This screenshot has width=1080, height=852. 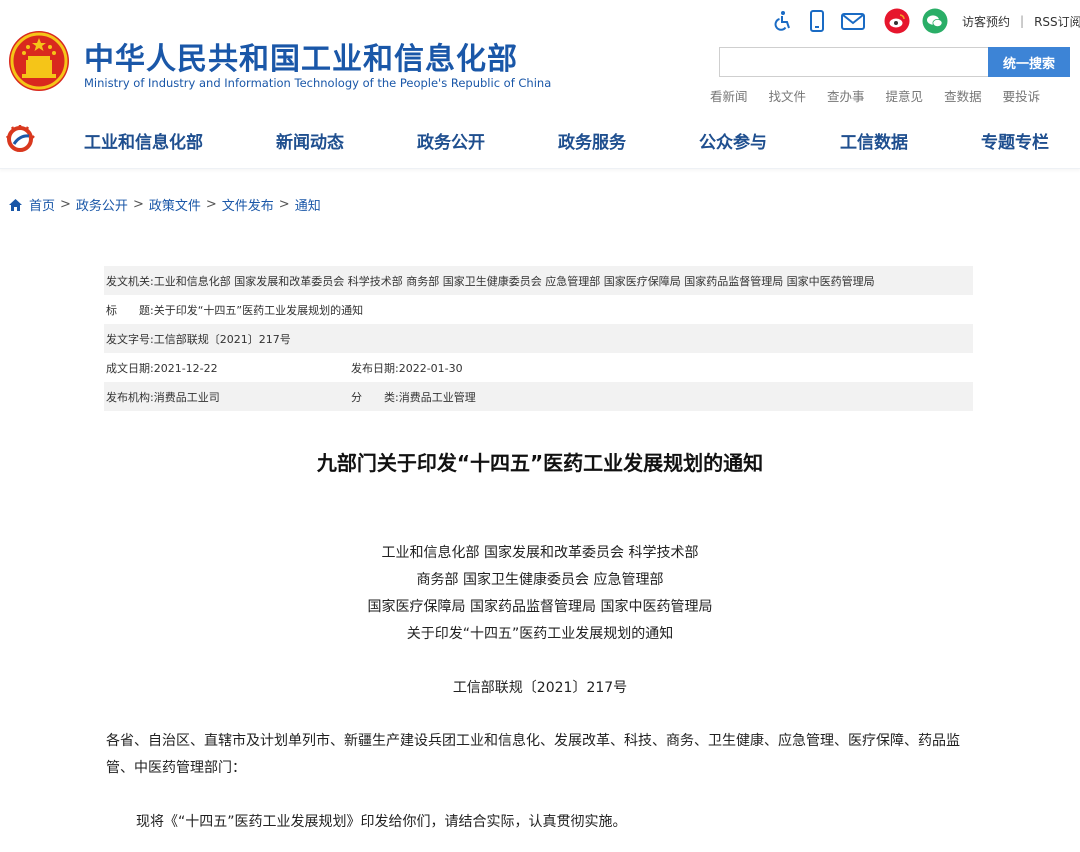 What do you see at coordinates (540, 580) in the screenshot?
I see `issuer-line-2: 商务部 国家卫生健康委员会 应急管理部` at bounding box center [540, 580].